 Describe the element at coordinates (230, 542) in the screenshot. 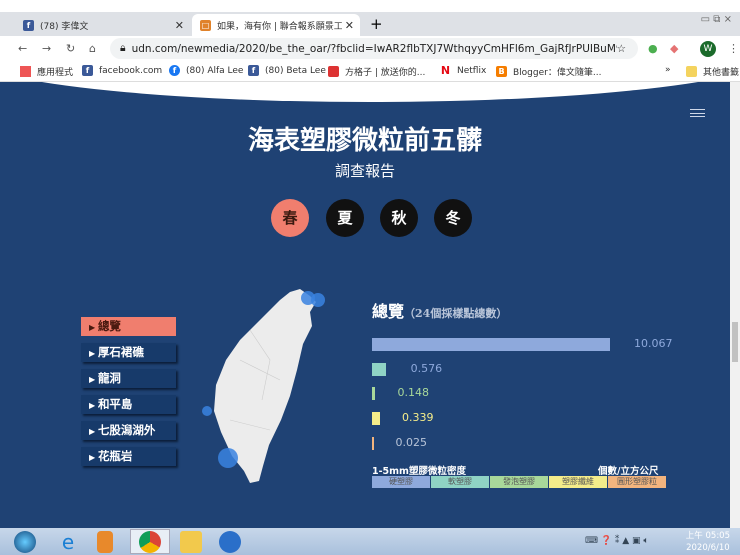

I see `thunderbird-icon` at that location.